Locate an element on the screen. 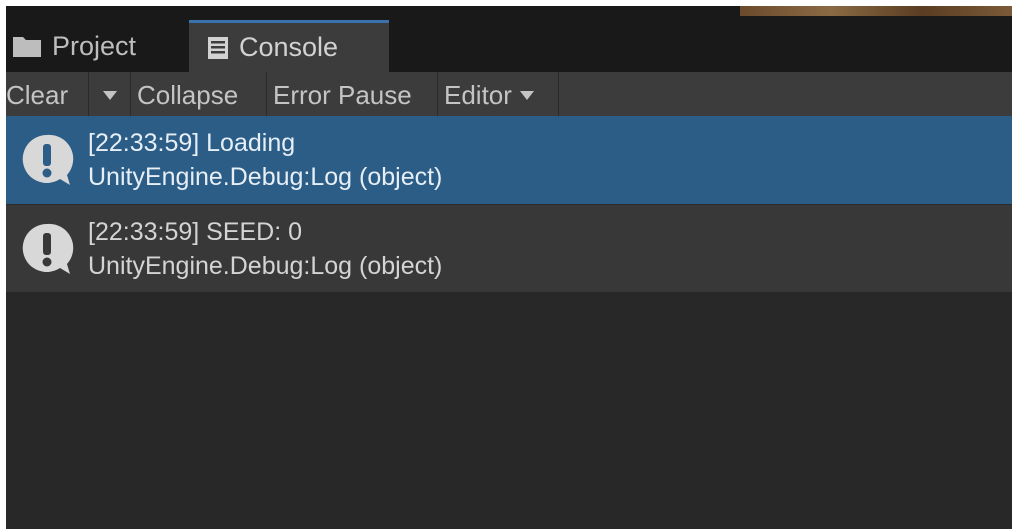  tab-project: Project is located at coordinates (96, 46).